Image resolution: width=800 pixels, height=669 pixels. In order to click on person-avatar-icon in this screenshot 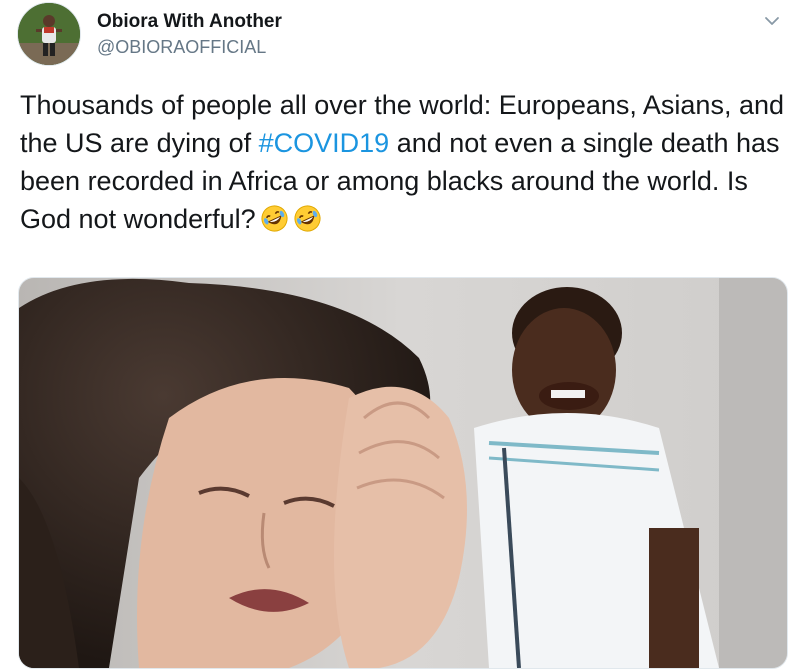, I will do `click(49, 34)`.